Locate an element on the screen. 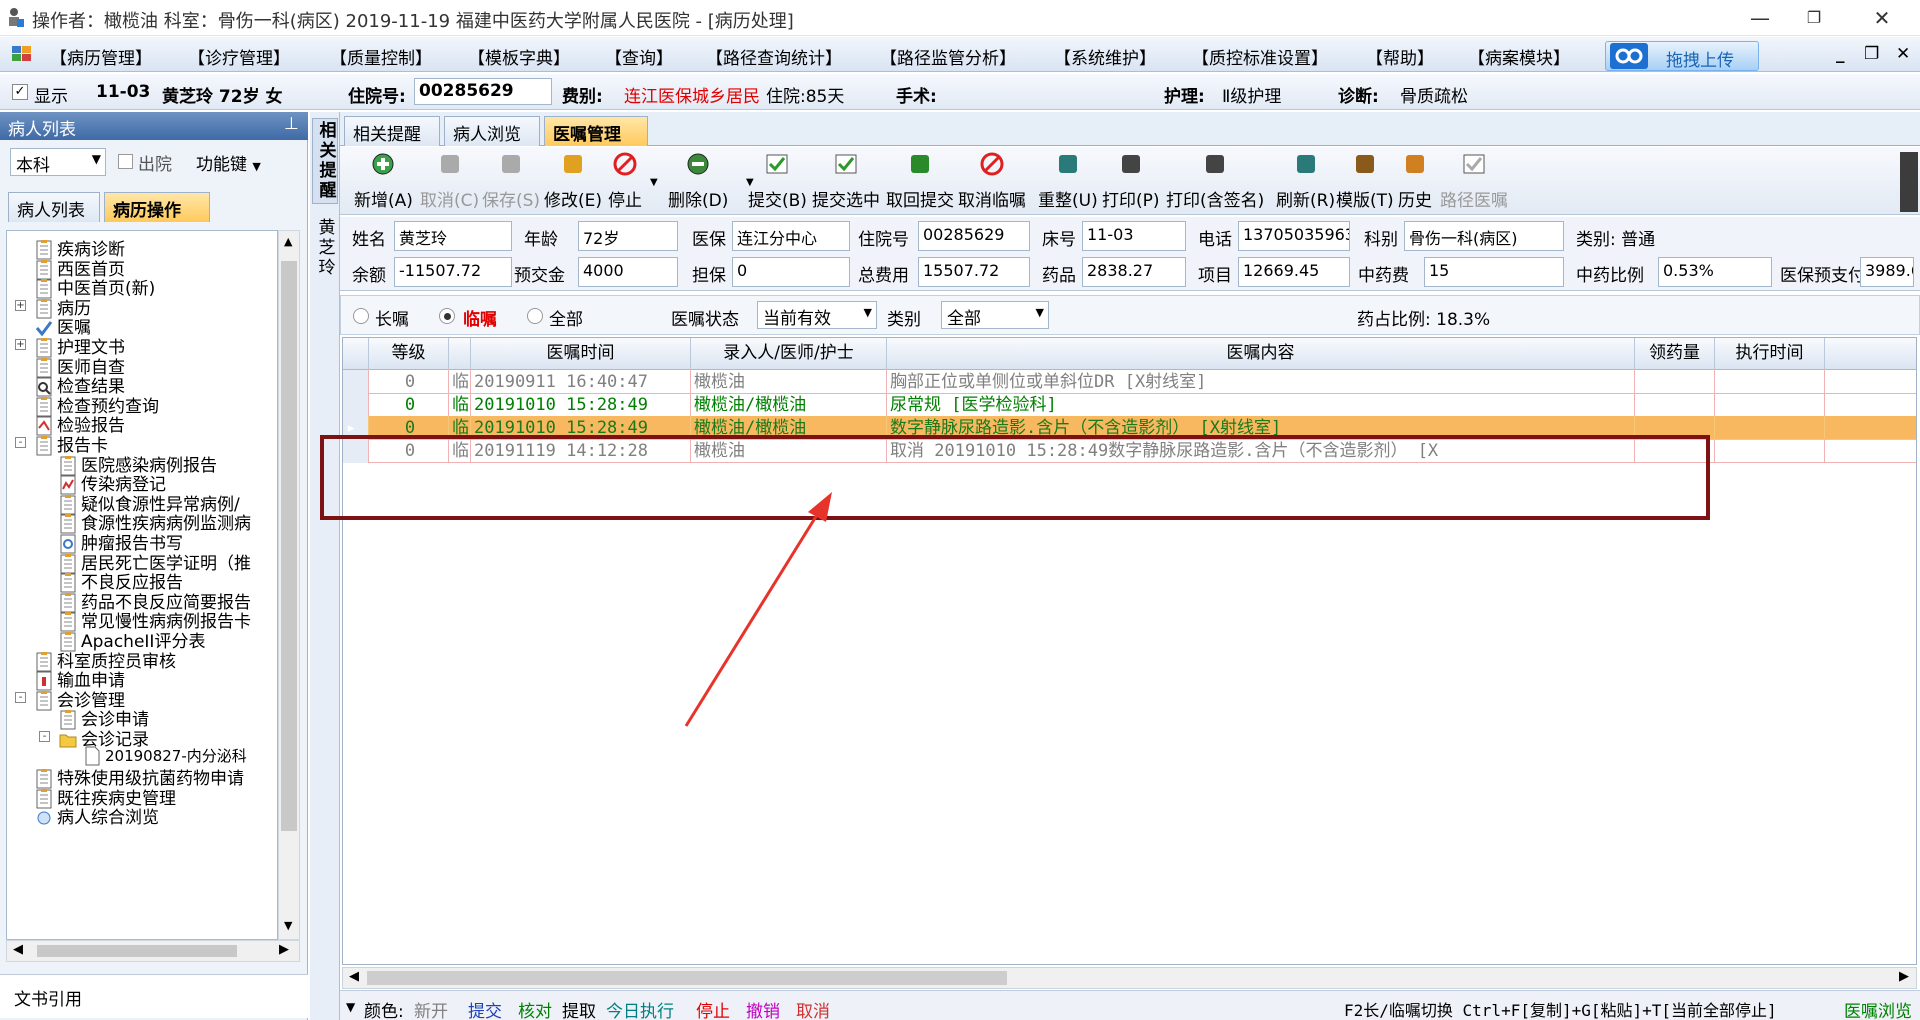 This screenshot has width=1920, height=1020. legend-toggle-icon: ▼ is located at coordinates (350, 1007).